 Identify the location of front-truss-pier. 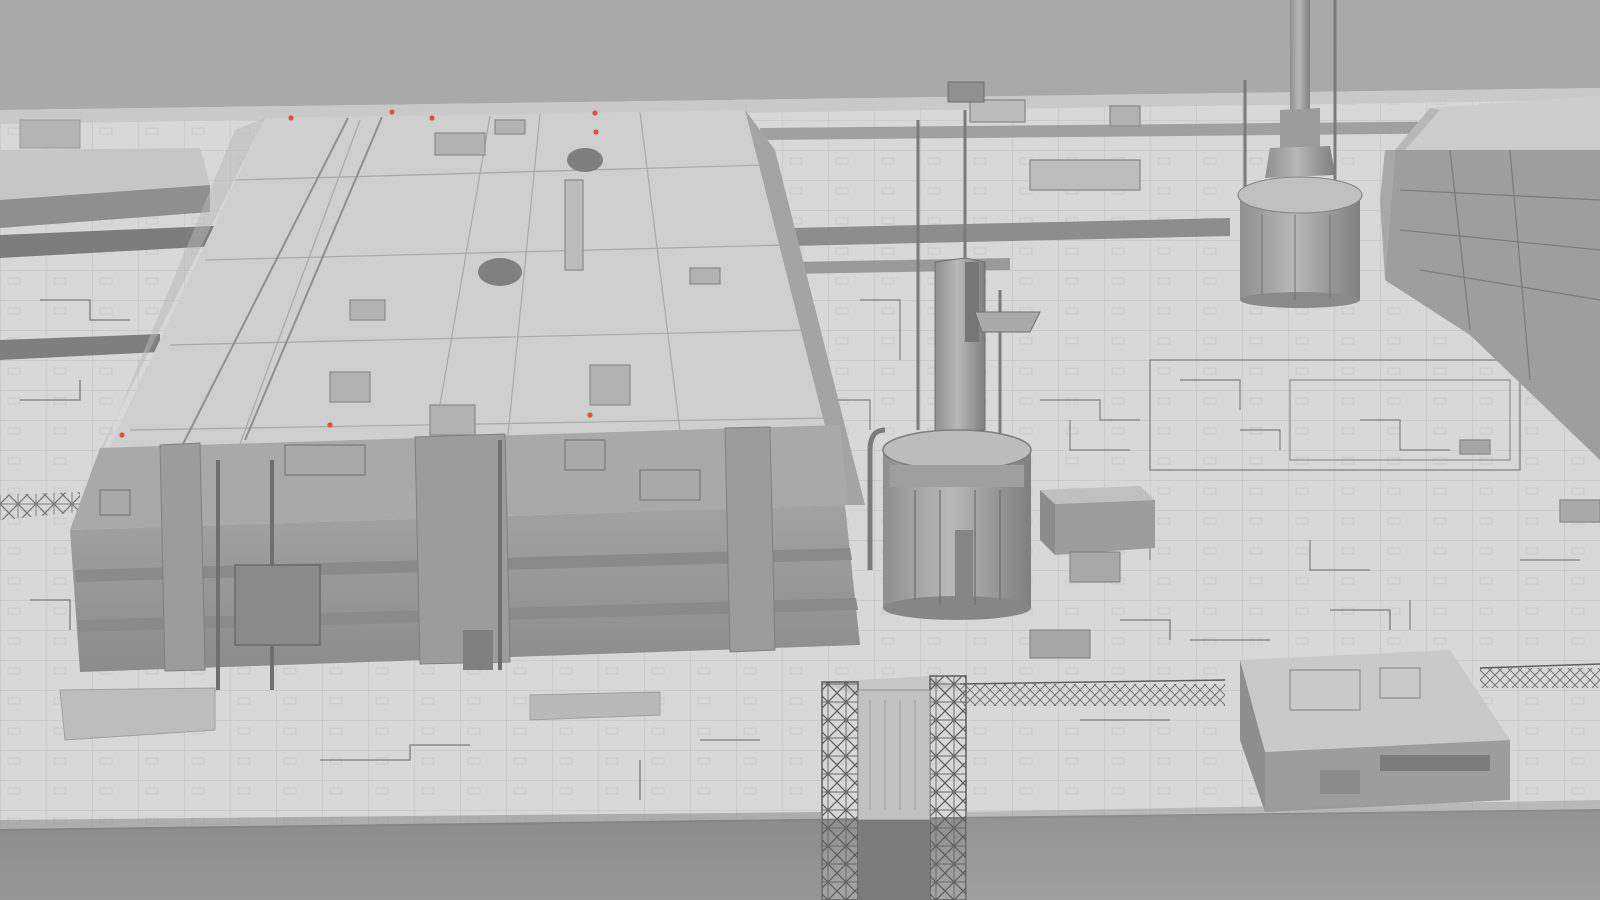
(894, 787).